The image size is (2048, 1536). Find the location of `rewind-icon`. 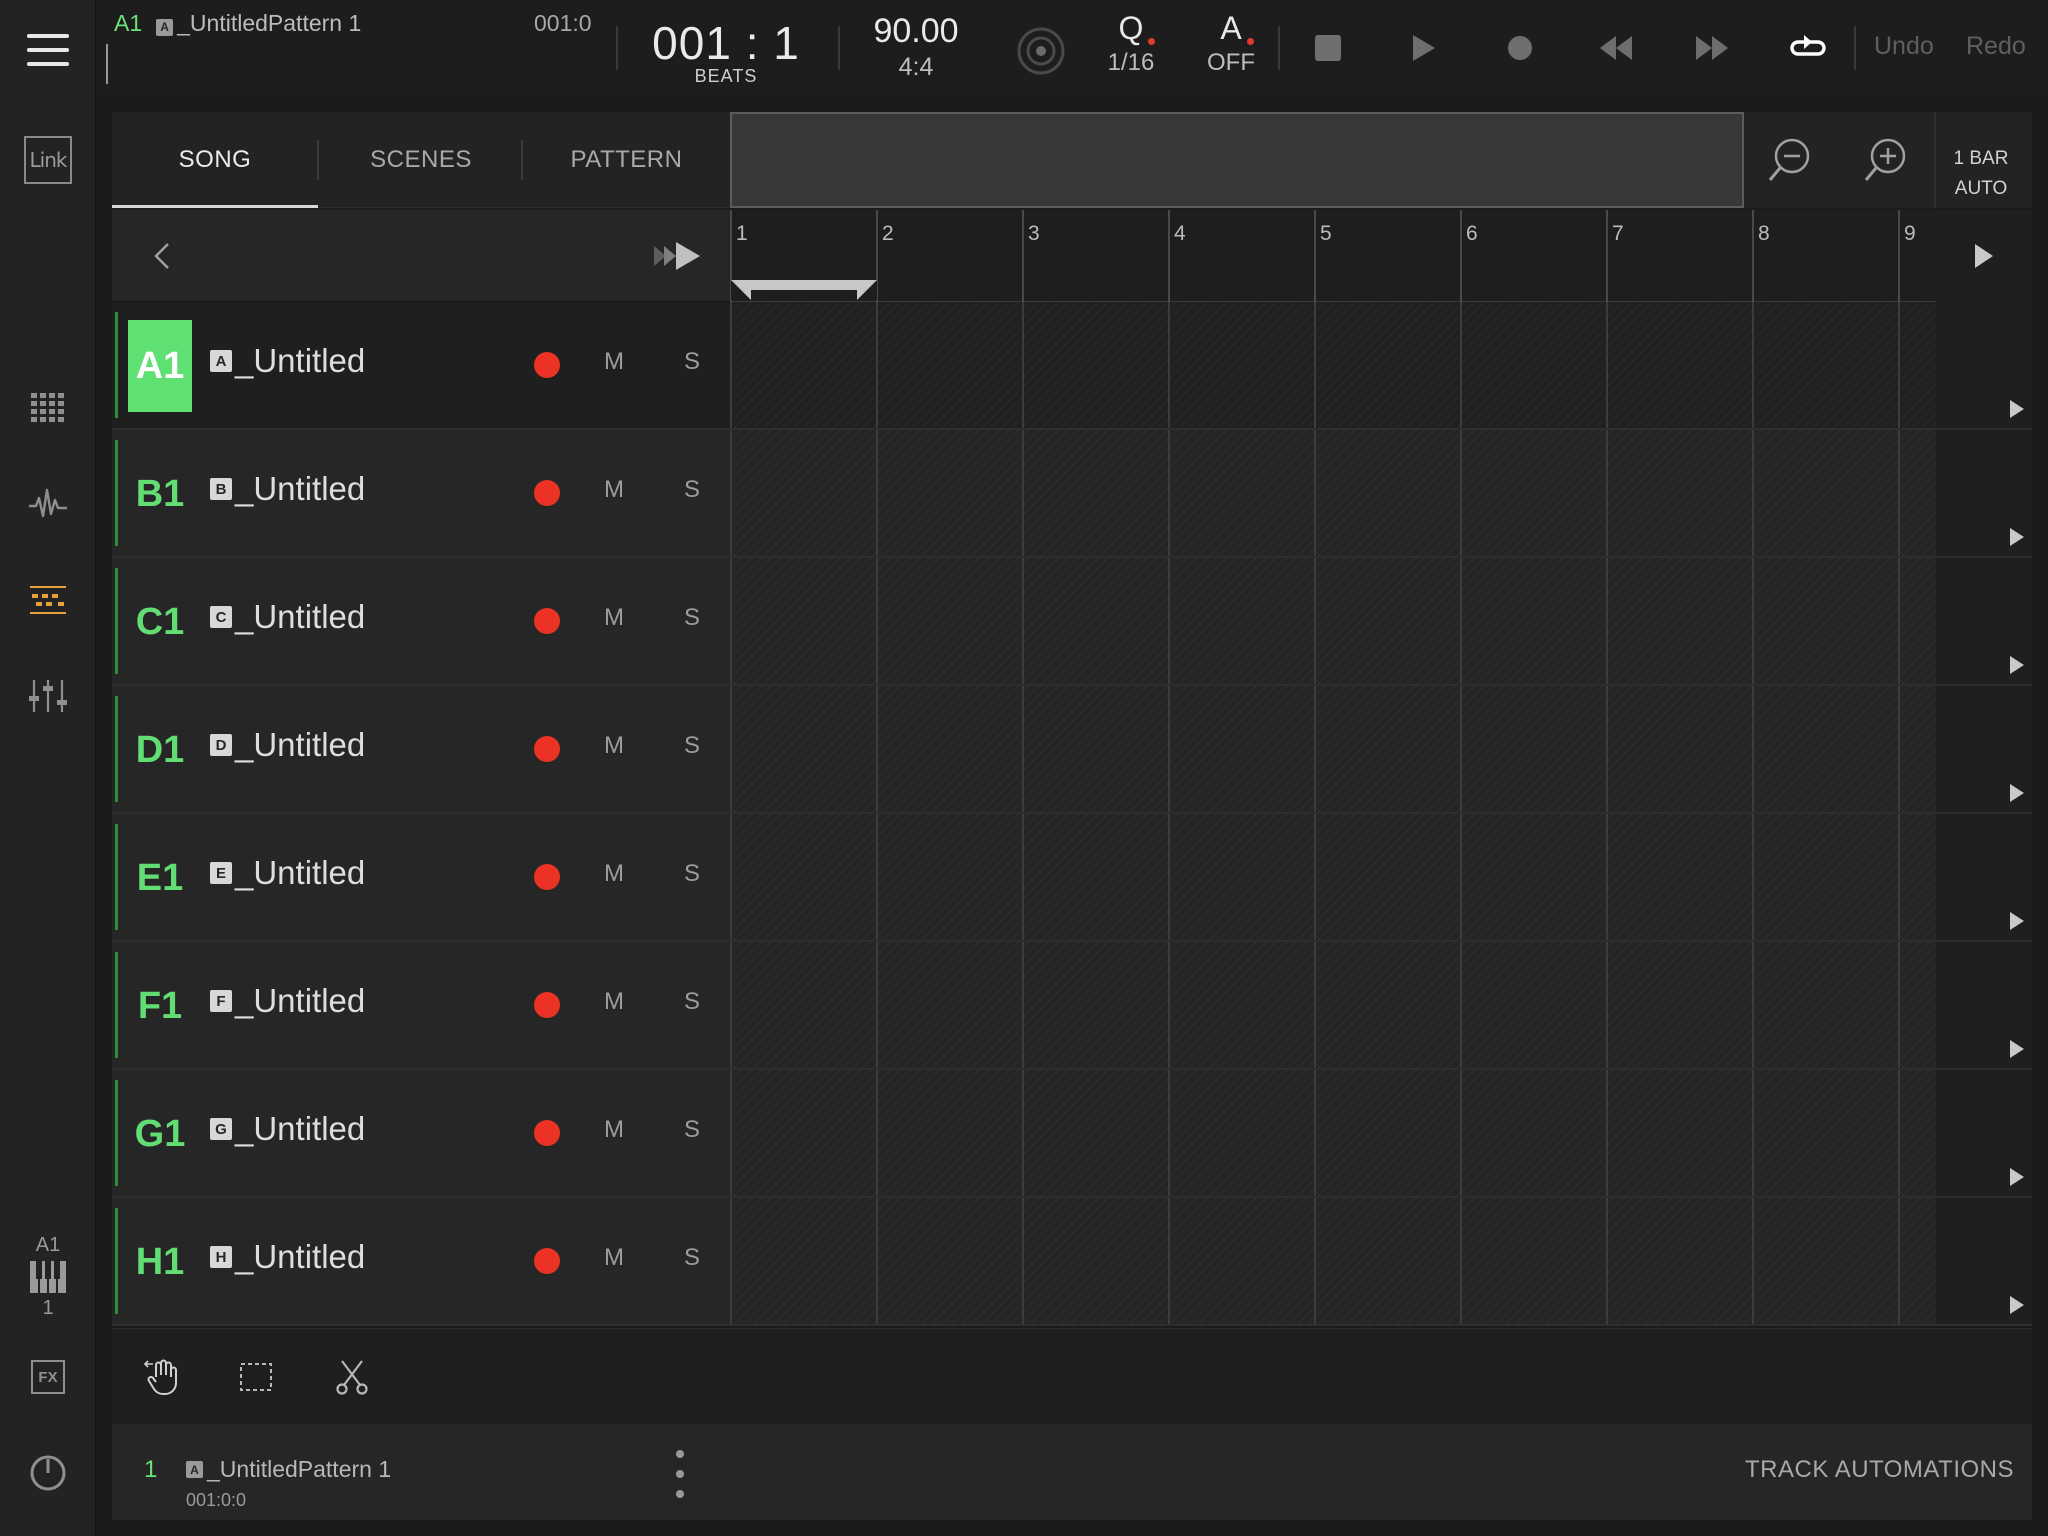

rewind-icon is located at coordinates (1616, 48).